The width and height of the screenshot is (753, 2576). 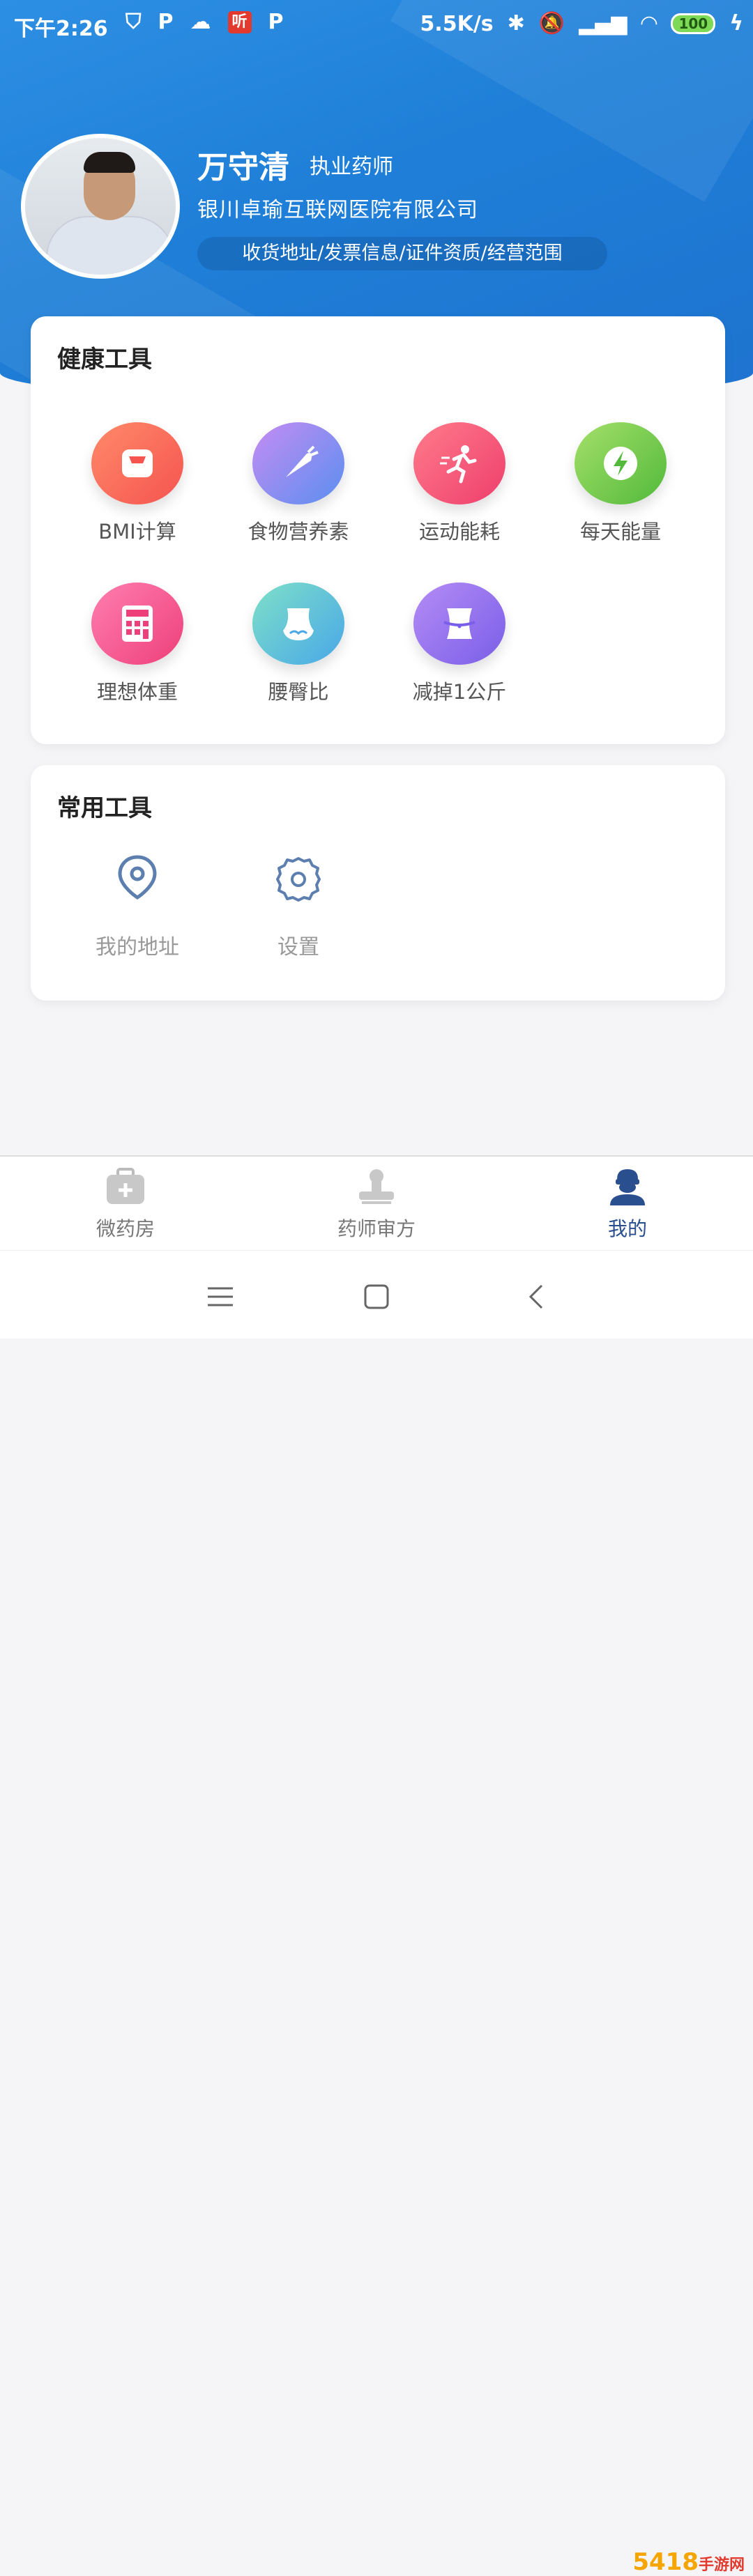 I want to click on tool-waist-hip-ratio: 腰臀比, so click(x=298, y=644).